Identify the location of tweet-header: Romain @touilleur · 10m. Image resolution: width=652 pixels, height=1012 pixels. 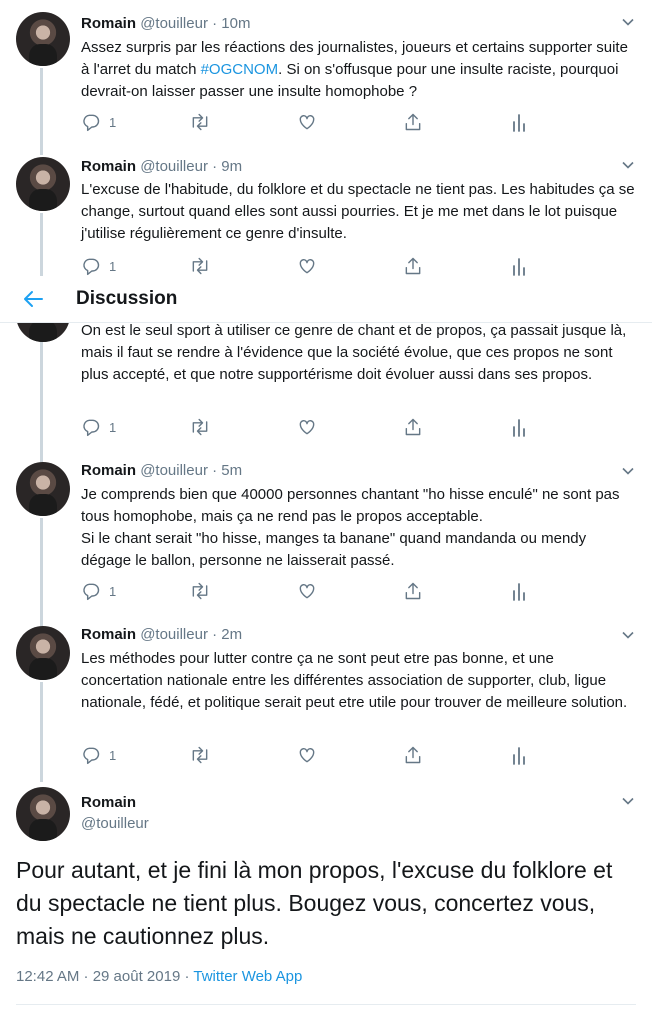
(165, 24).